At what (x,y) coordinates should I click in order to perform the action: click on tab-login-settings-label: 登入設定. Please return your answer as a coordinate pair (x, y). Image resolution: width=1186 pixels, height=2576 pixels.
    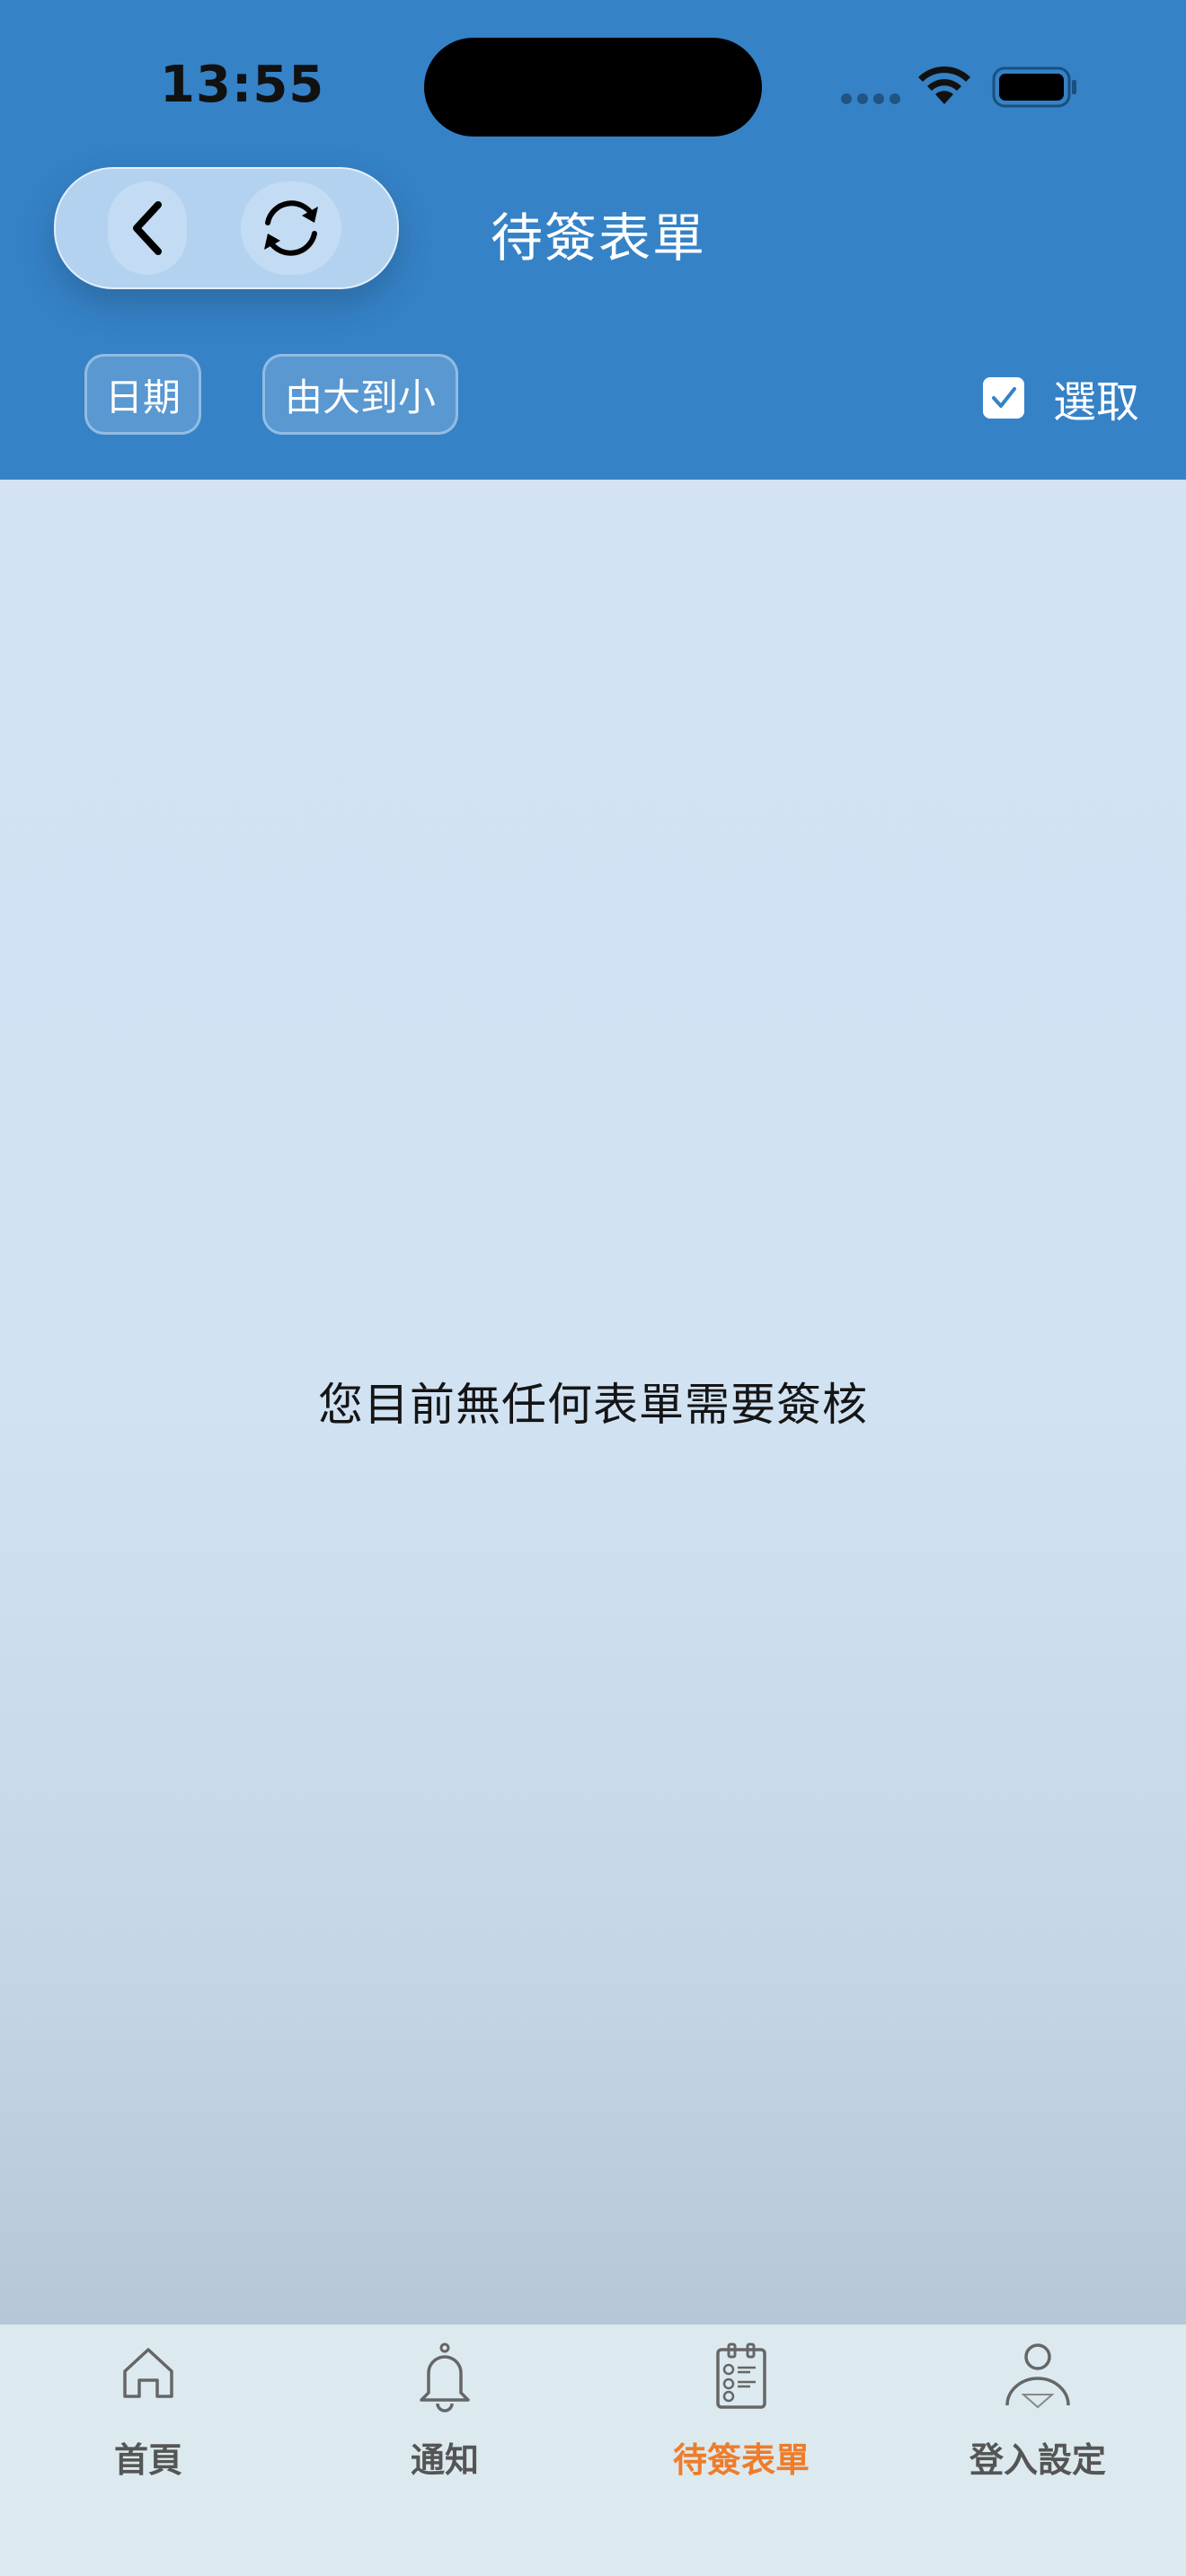
    Looking at the image, I should click on (1037, 2460).